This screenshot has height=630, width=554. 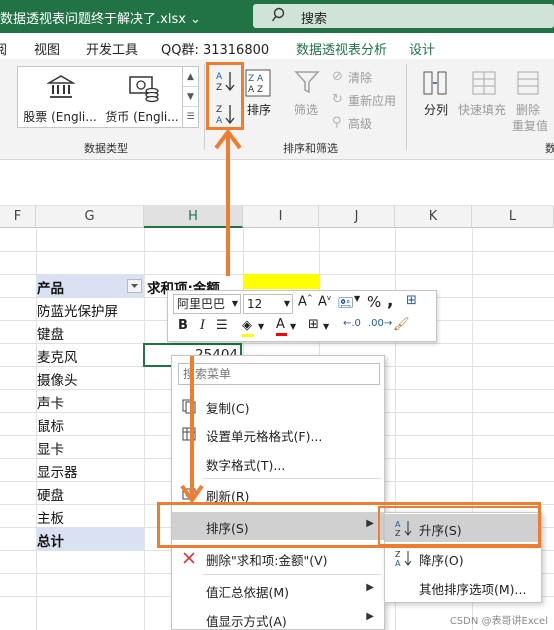 What do you see at coordinates (463, 558) in the screenshot?
I see `submenu-item-descending: Z A 降序(O)` at bounding box center [463, 558].